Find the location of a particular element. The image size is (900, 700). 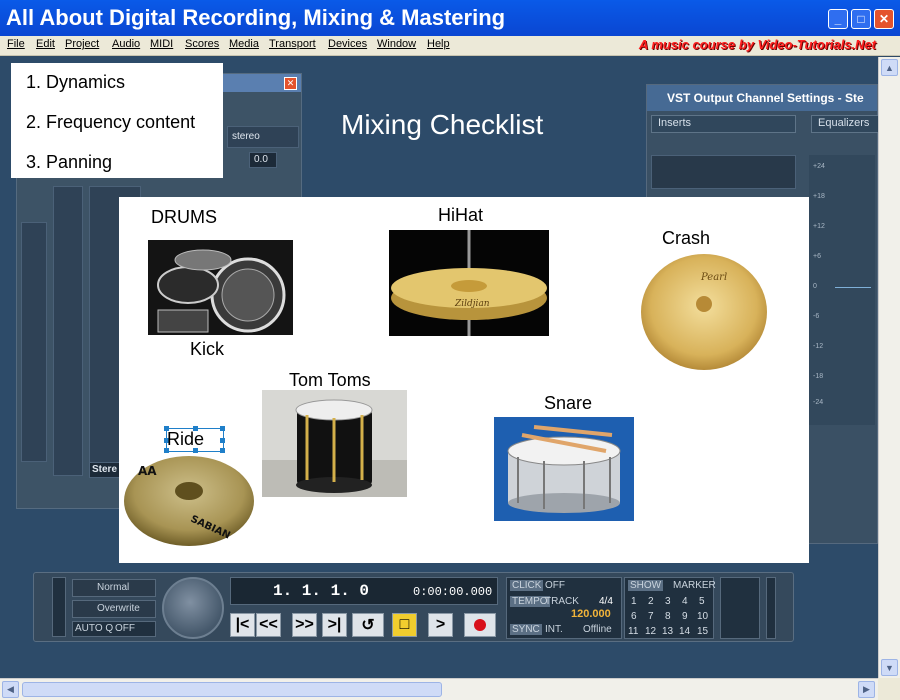

menu-transport: Transport is located at coordinates (292, 44).